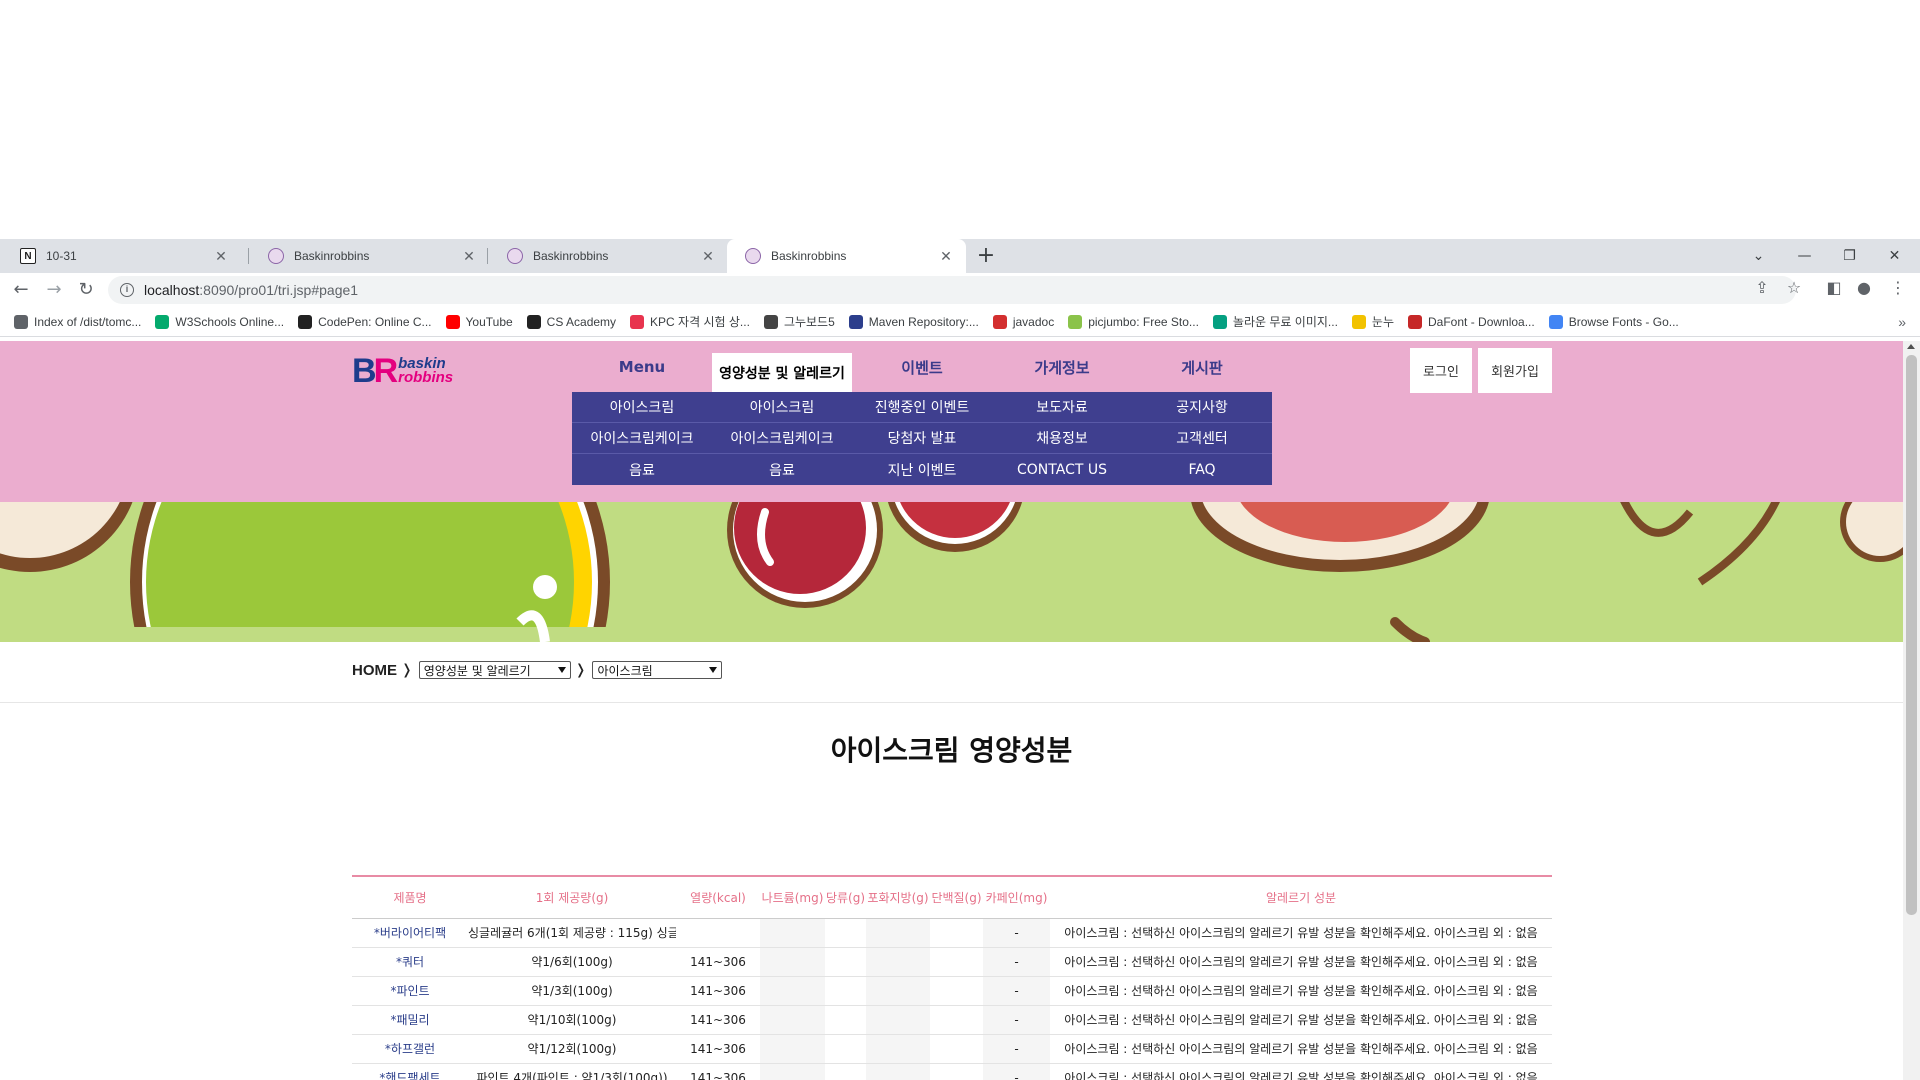 This screenshot has width=1920, height=1080. I want to click on submenu-item: 진행중인 이벤트, so click(922, 407).